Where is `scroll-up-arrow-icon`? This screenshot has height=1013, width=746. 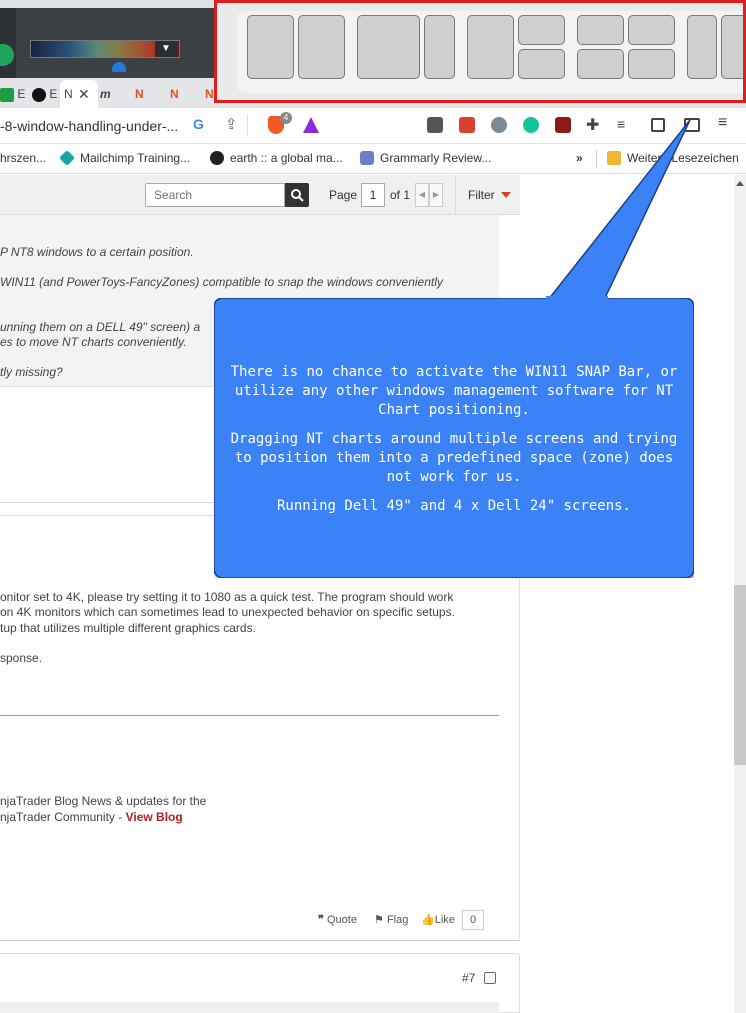 scroll-up-arrow-icon is located at coordinates (740, 183).